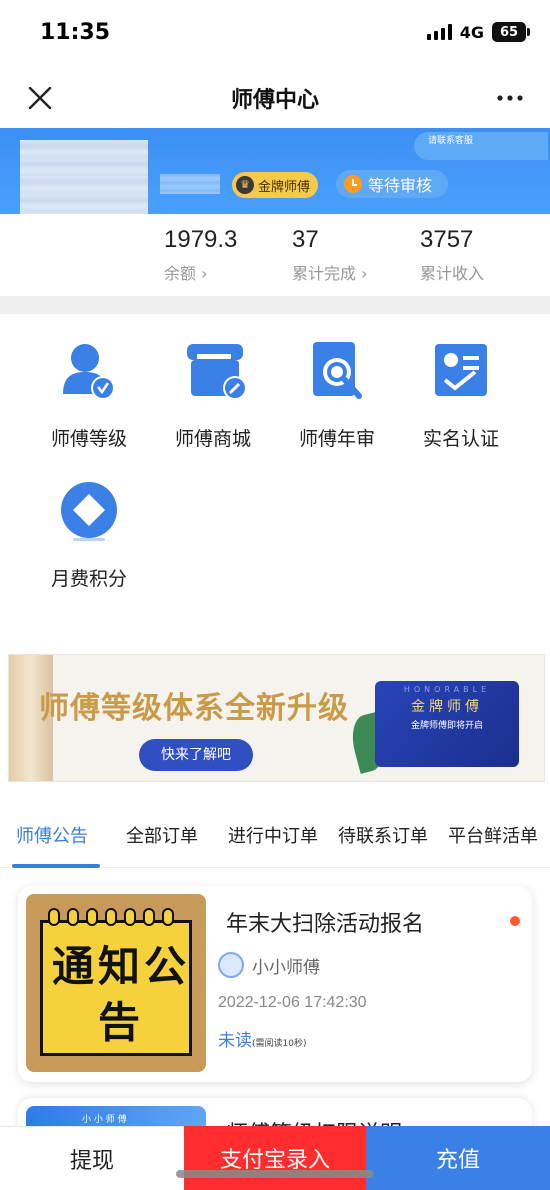 The width and height of the screenshot is (550, 1190). Describe the element at coordinates (275, 255) in the screenshot. I see `stats-row: 1979.3 余额 › 37 累计完成 › 3757 累计收入` at that location.